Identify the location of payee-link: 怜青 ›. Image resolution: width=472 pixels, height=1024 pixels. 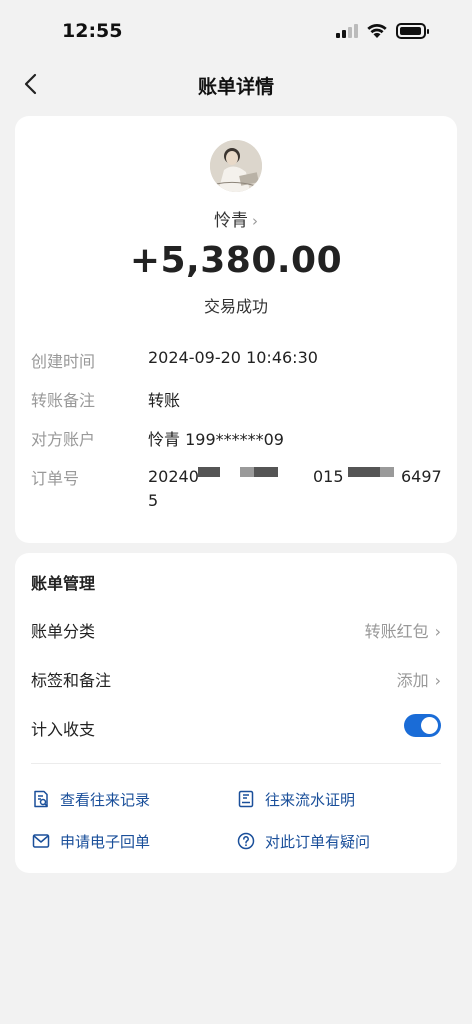
(236, 218).